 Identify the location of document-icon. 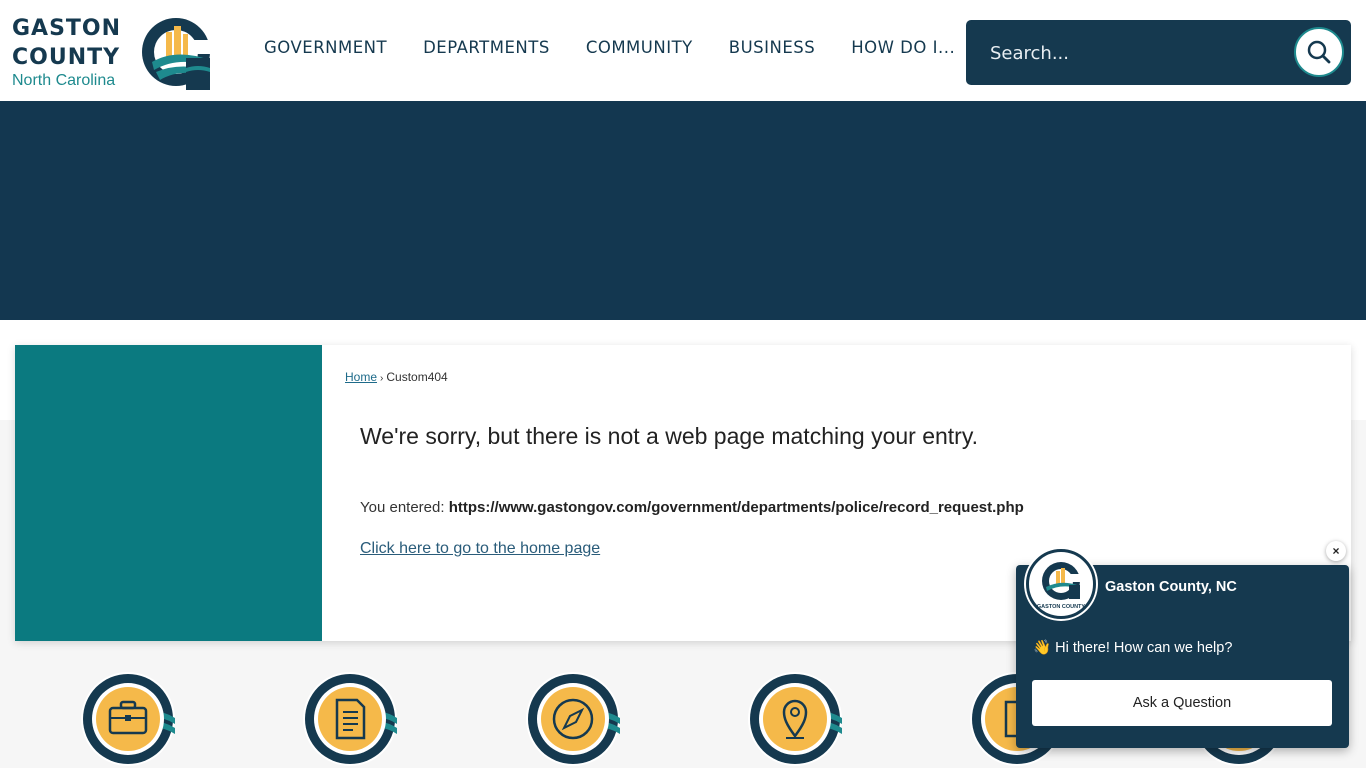
(350, 719).